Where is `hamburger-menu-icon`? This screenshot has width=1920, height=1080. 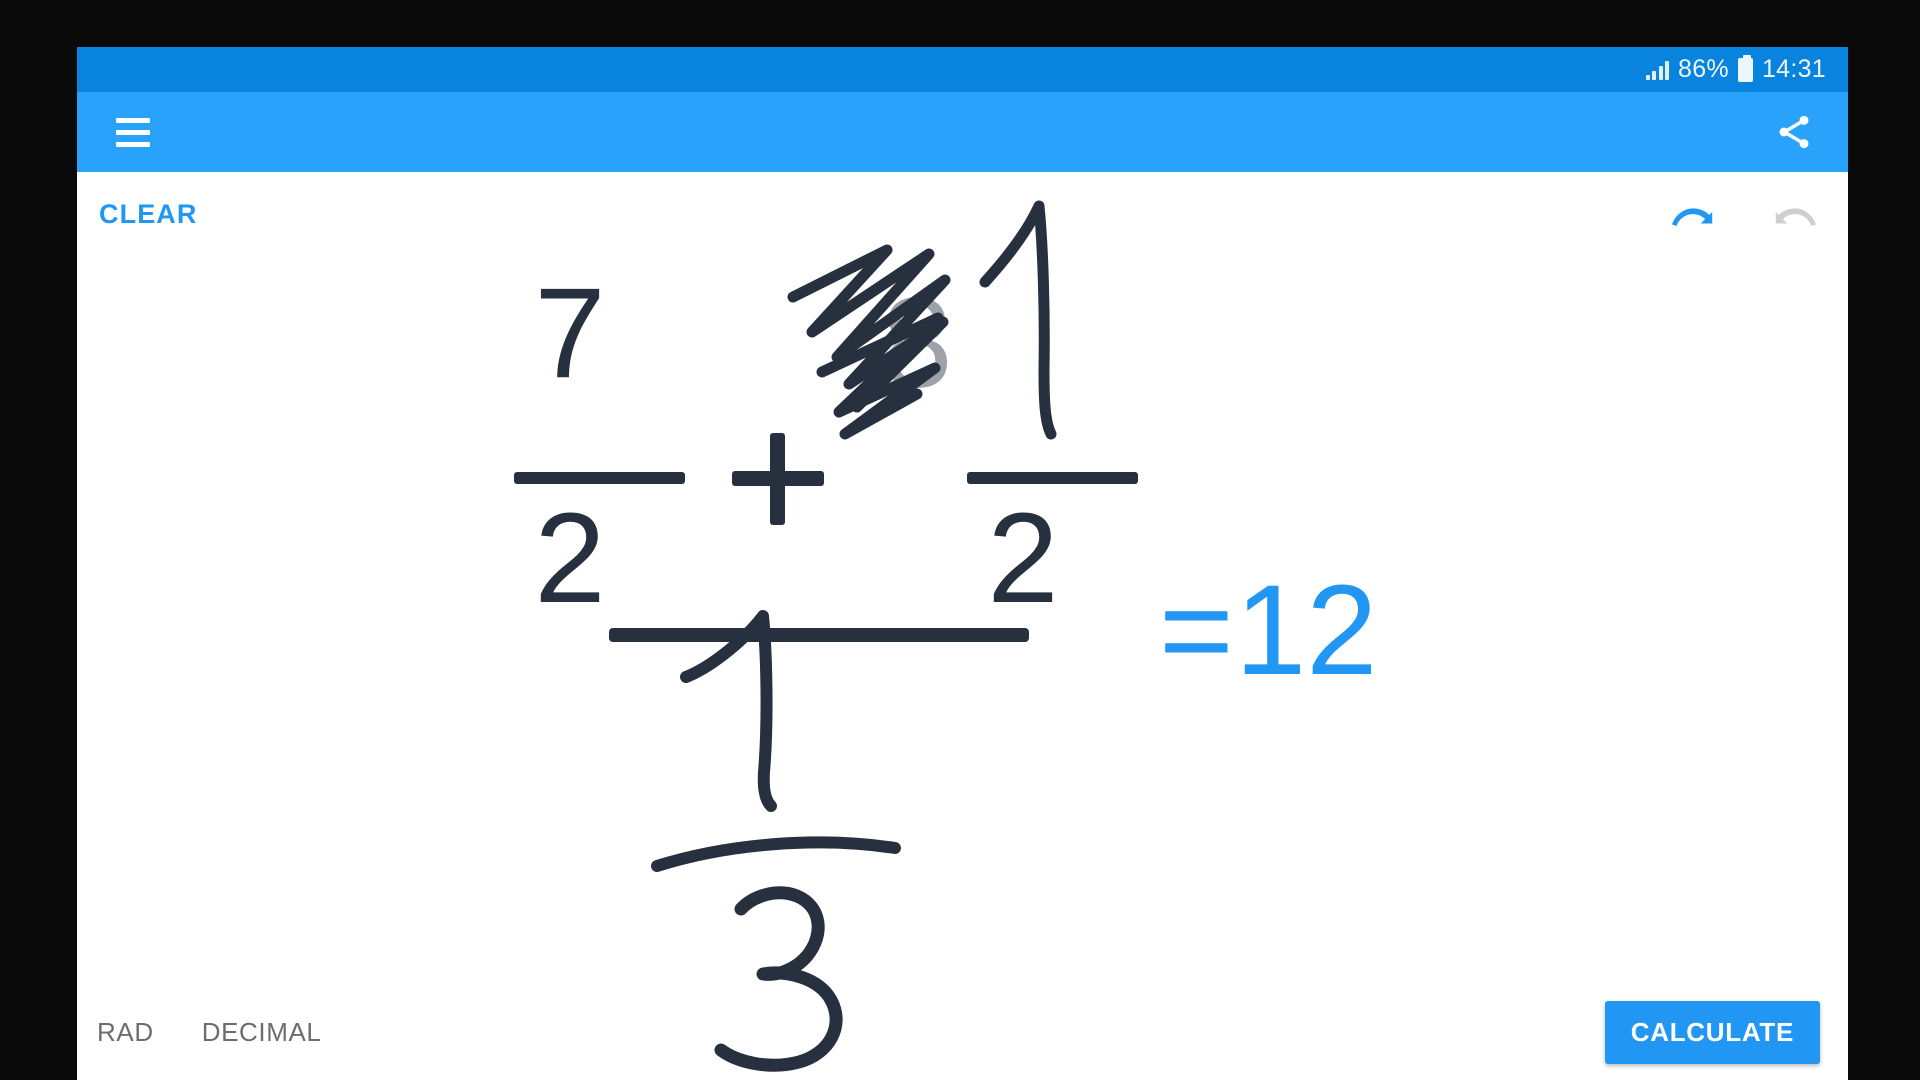
hamburger-menu-icon is located at coordinates (133, 132).